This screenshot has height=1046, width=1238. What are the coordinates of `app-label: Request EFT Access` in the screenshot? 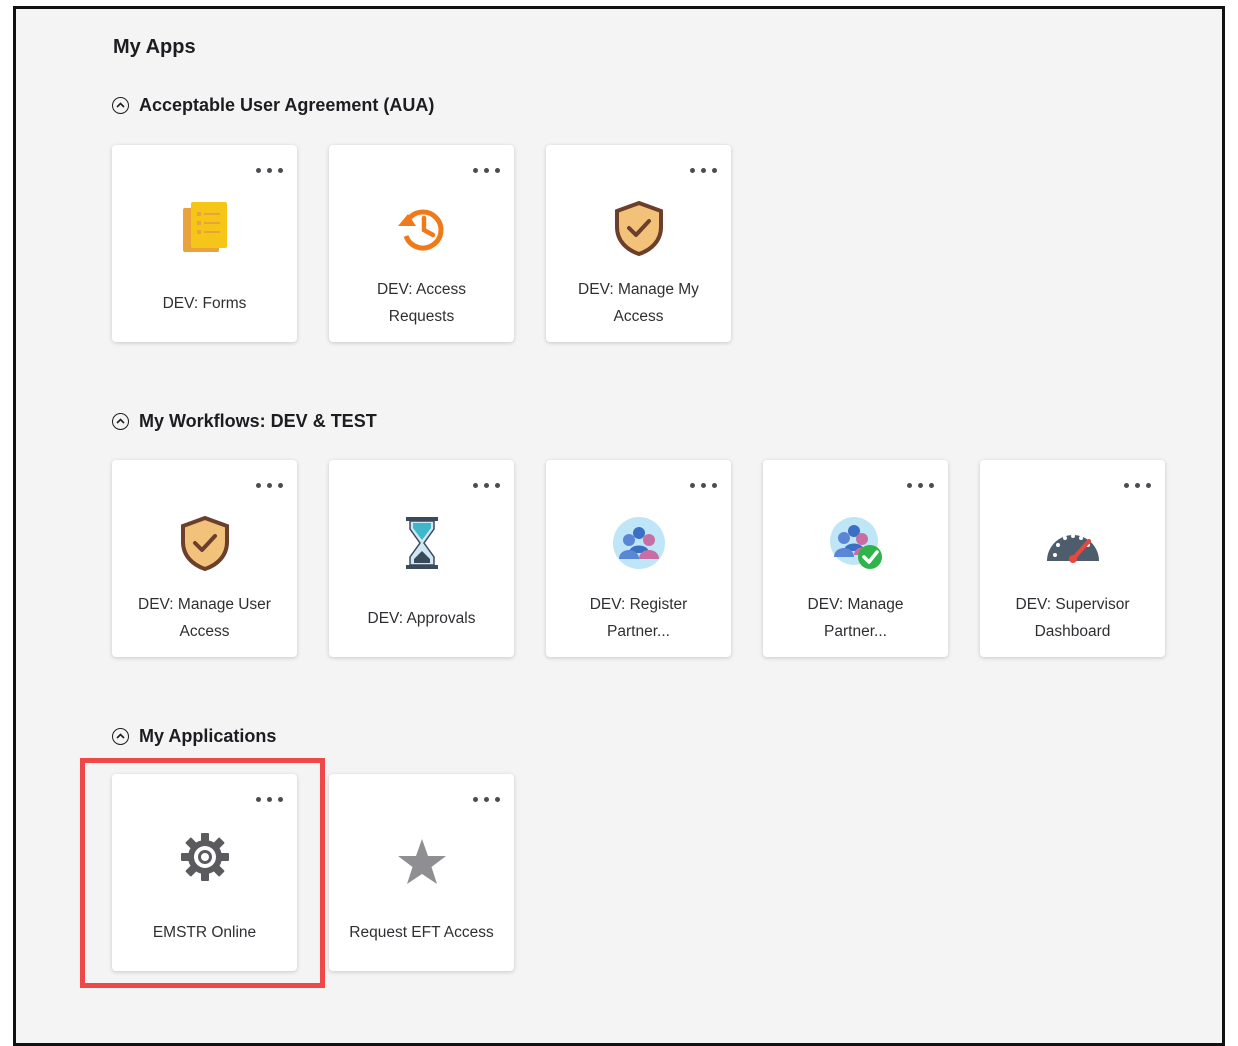 It's located at (421, 932).